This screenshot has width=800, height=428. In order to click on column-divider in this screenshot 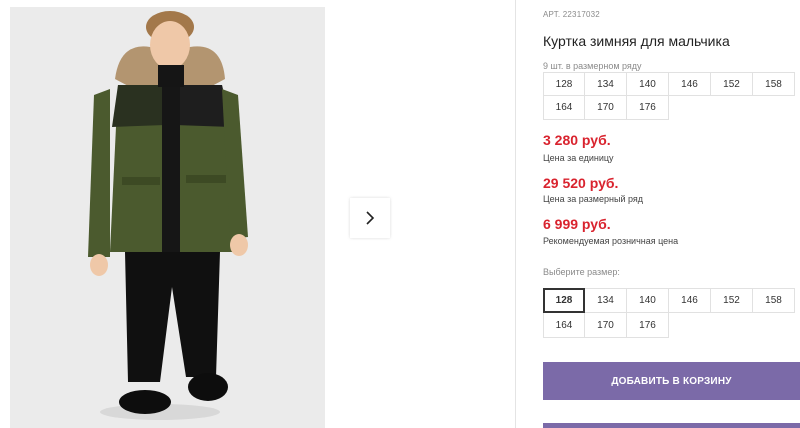, I will do `click(515, 214)`.